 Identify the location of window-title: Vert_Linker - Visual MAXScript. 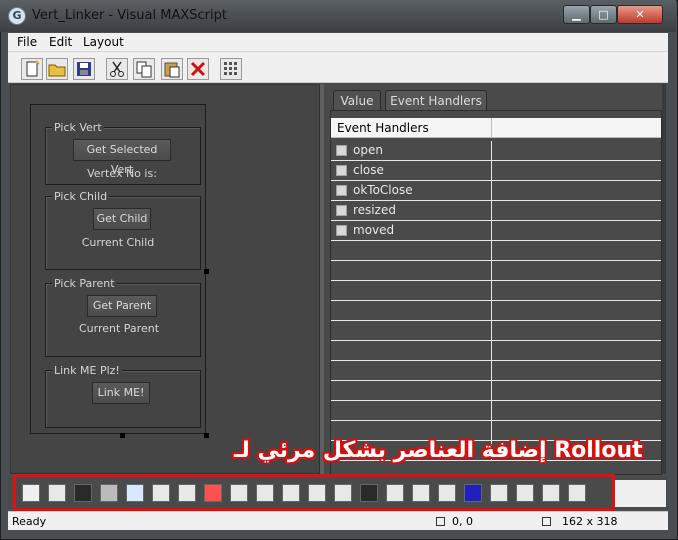
(129, 15).